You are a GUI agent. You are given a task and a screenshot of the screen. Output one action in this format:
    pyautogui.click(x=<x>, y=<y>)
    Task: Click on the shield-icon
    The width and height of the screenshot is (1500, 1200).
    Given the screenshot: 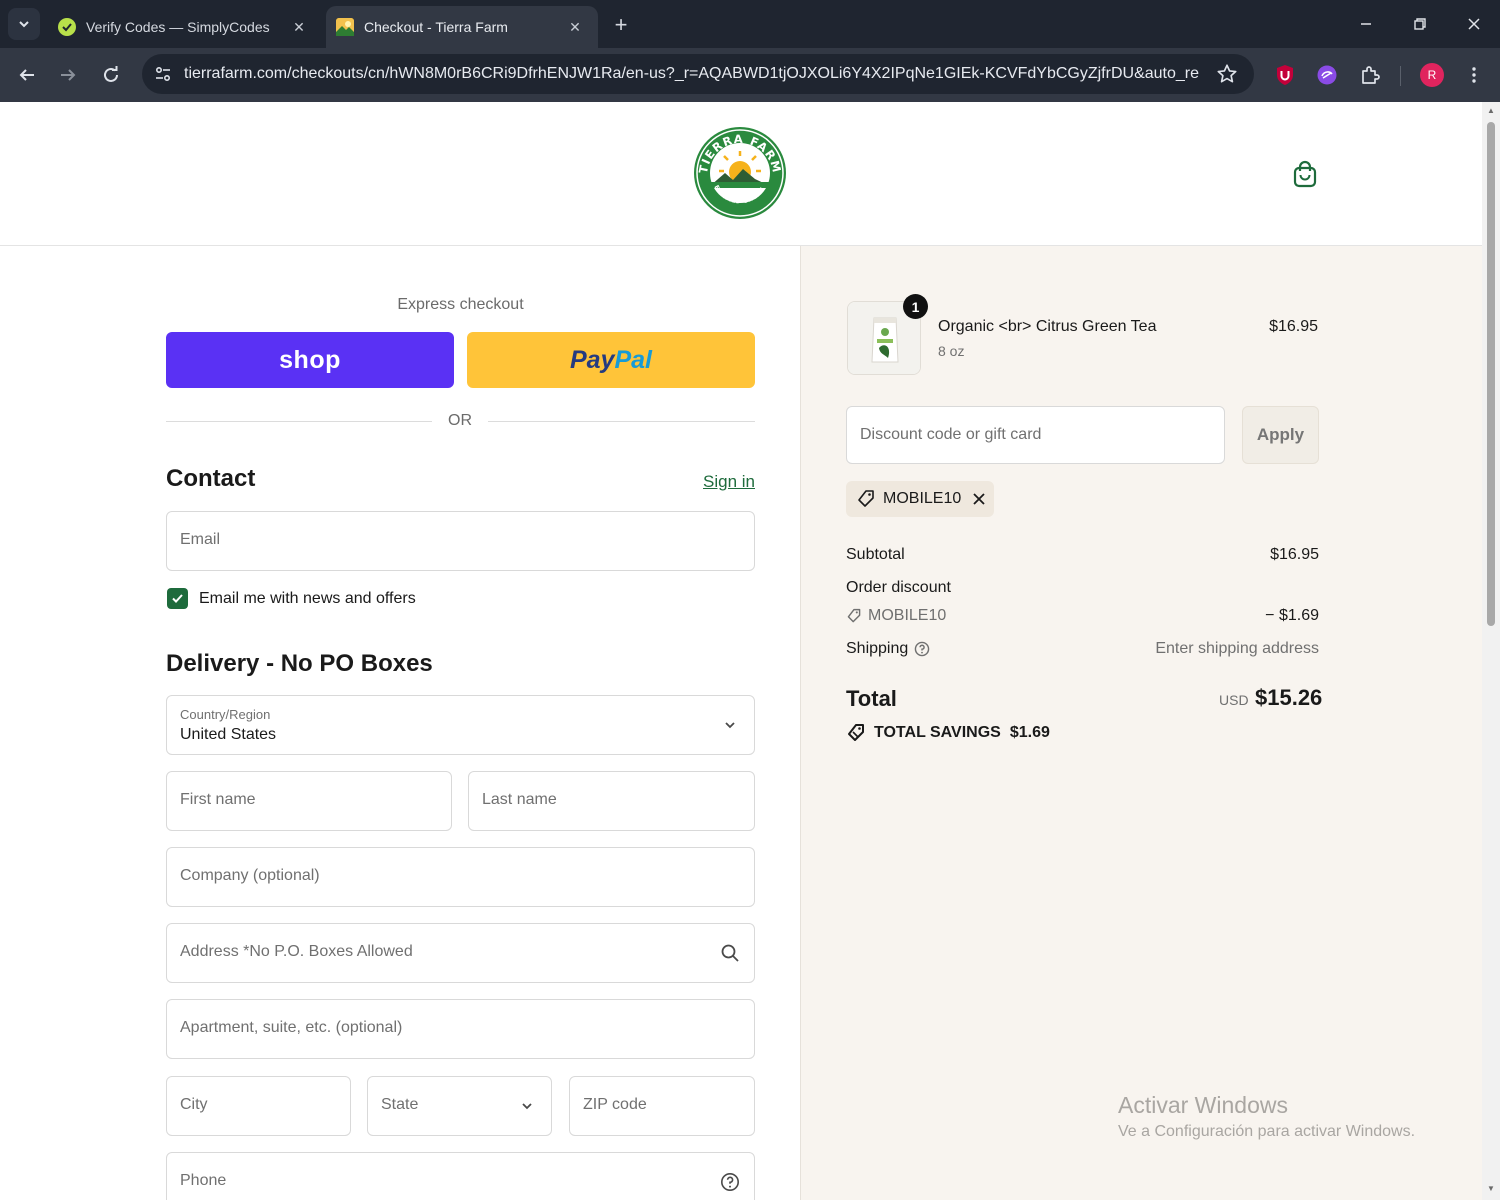 What is the action you would take?
    pyautogui.click(x=1285, y=75)
    